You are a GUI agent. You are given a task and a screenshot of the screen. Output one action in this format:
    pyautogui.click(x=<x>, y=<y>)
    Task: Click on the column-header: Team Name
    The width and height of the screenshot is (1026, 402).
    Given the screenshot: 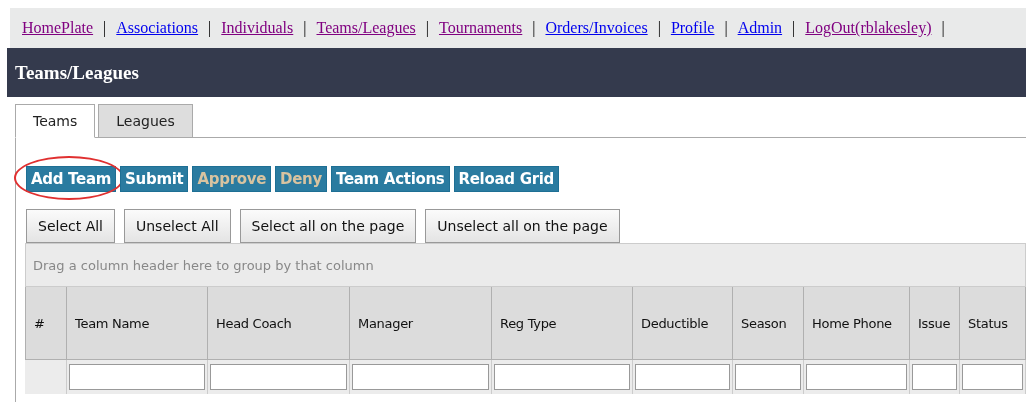 What is the action you would take?
    pyautogui.click(x=137, y=323)
    